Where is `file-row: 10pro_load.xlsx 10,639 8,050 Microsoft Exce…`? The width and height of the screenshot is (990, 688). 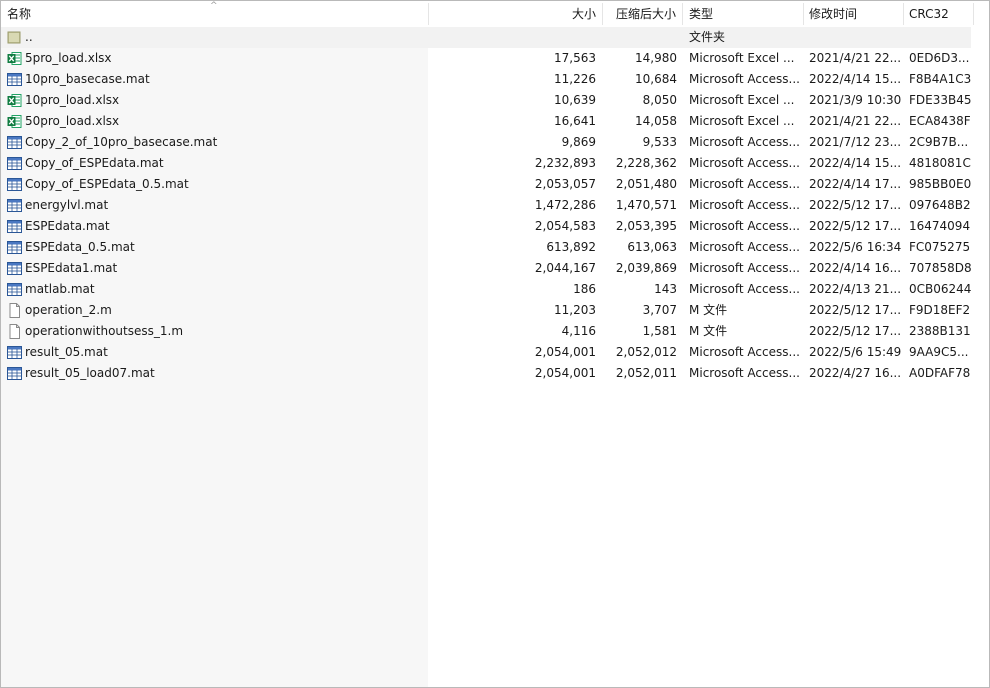
file-row: 10pro_load.xlsx 10,639 8,050 Microsoft Exce… is located at coordinates (486, 100).